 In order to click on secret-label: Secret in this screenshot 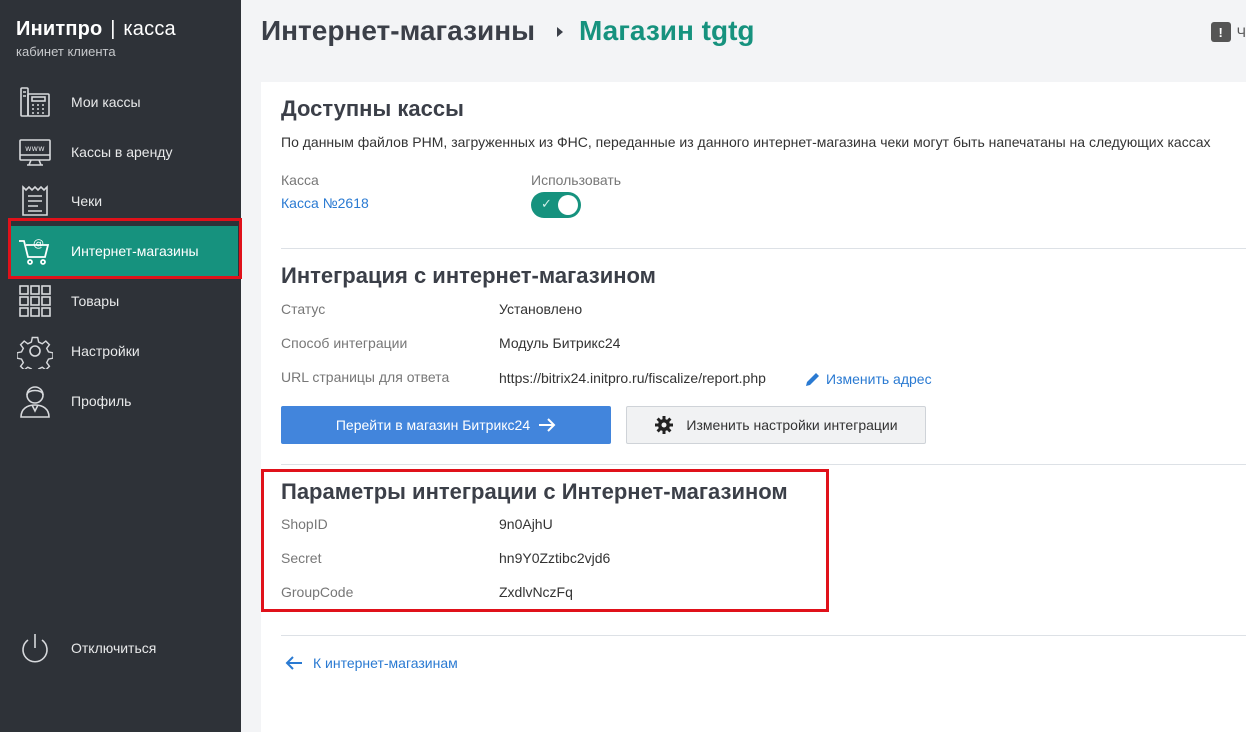, I will do `click(301, 558)`.